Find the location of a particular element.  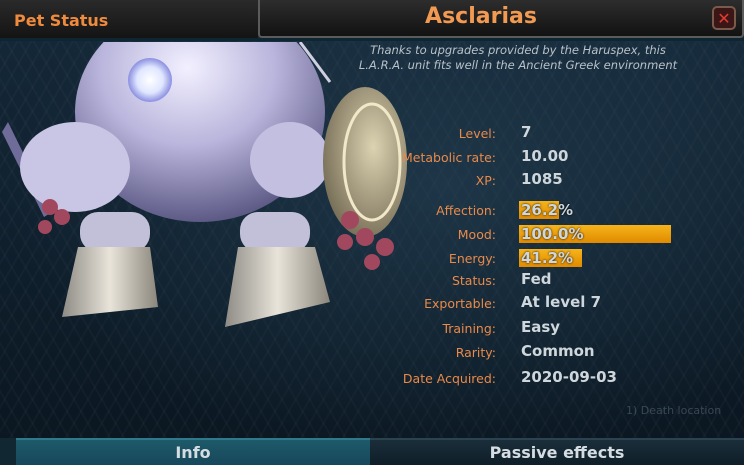

header-divider is located at coordinates (372, 39).